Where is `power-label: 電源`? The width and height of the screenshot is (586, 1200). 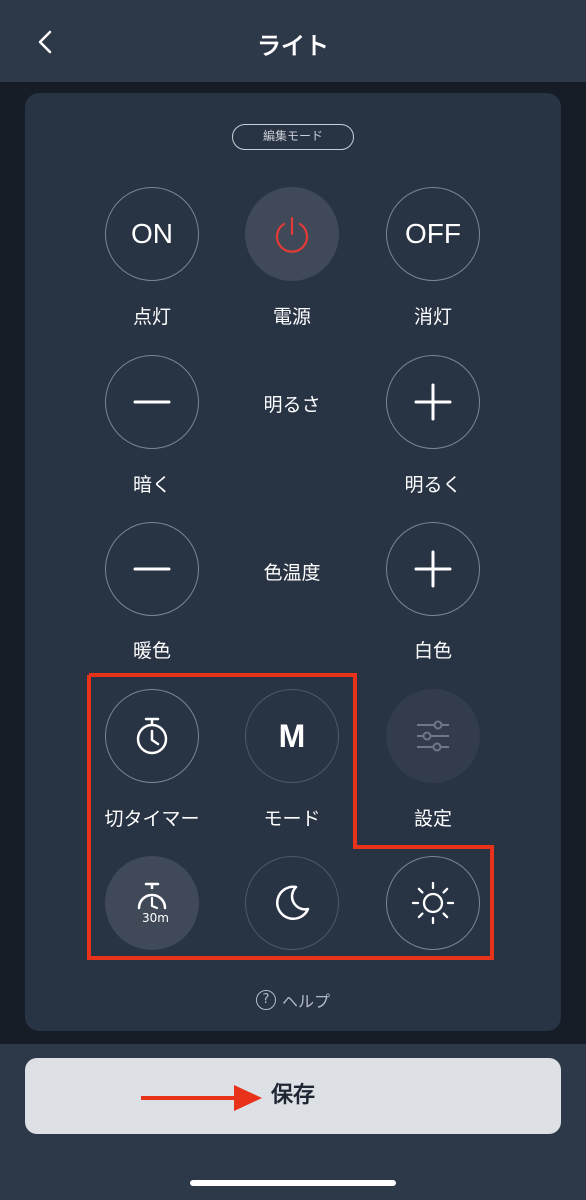
power-label: 電源 is located at coordinates (291, 317).